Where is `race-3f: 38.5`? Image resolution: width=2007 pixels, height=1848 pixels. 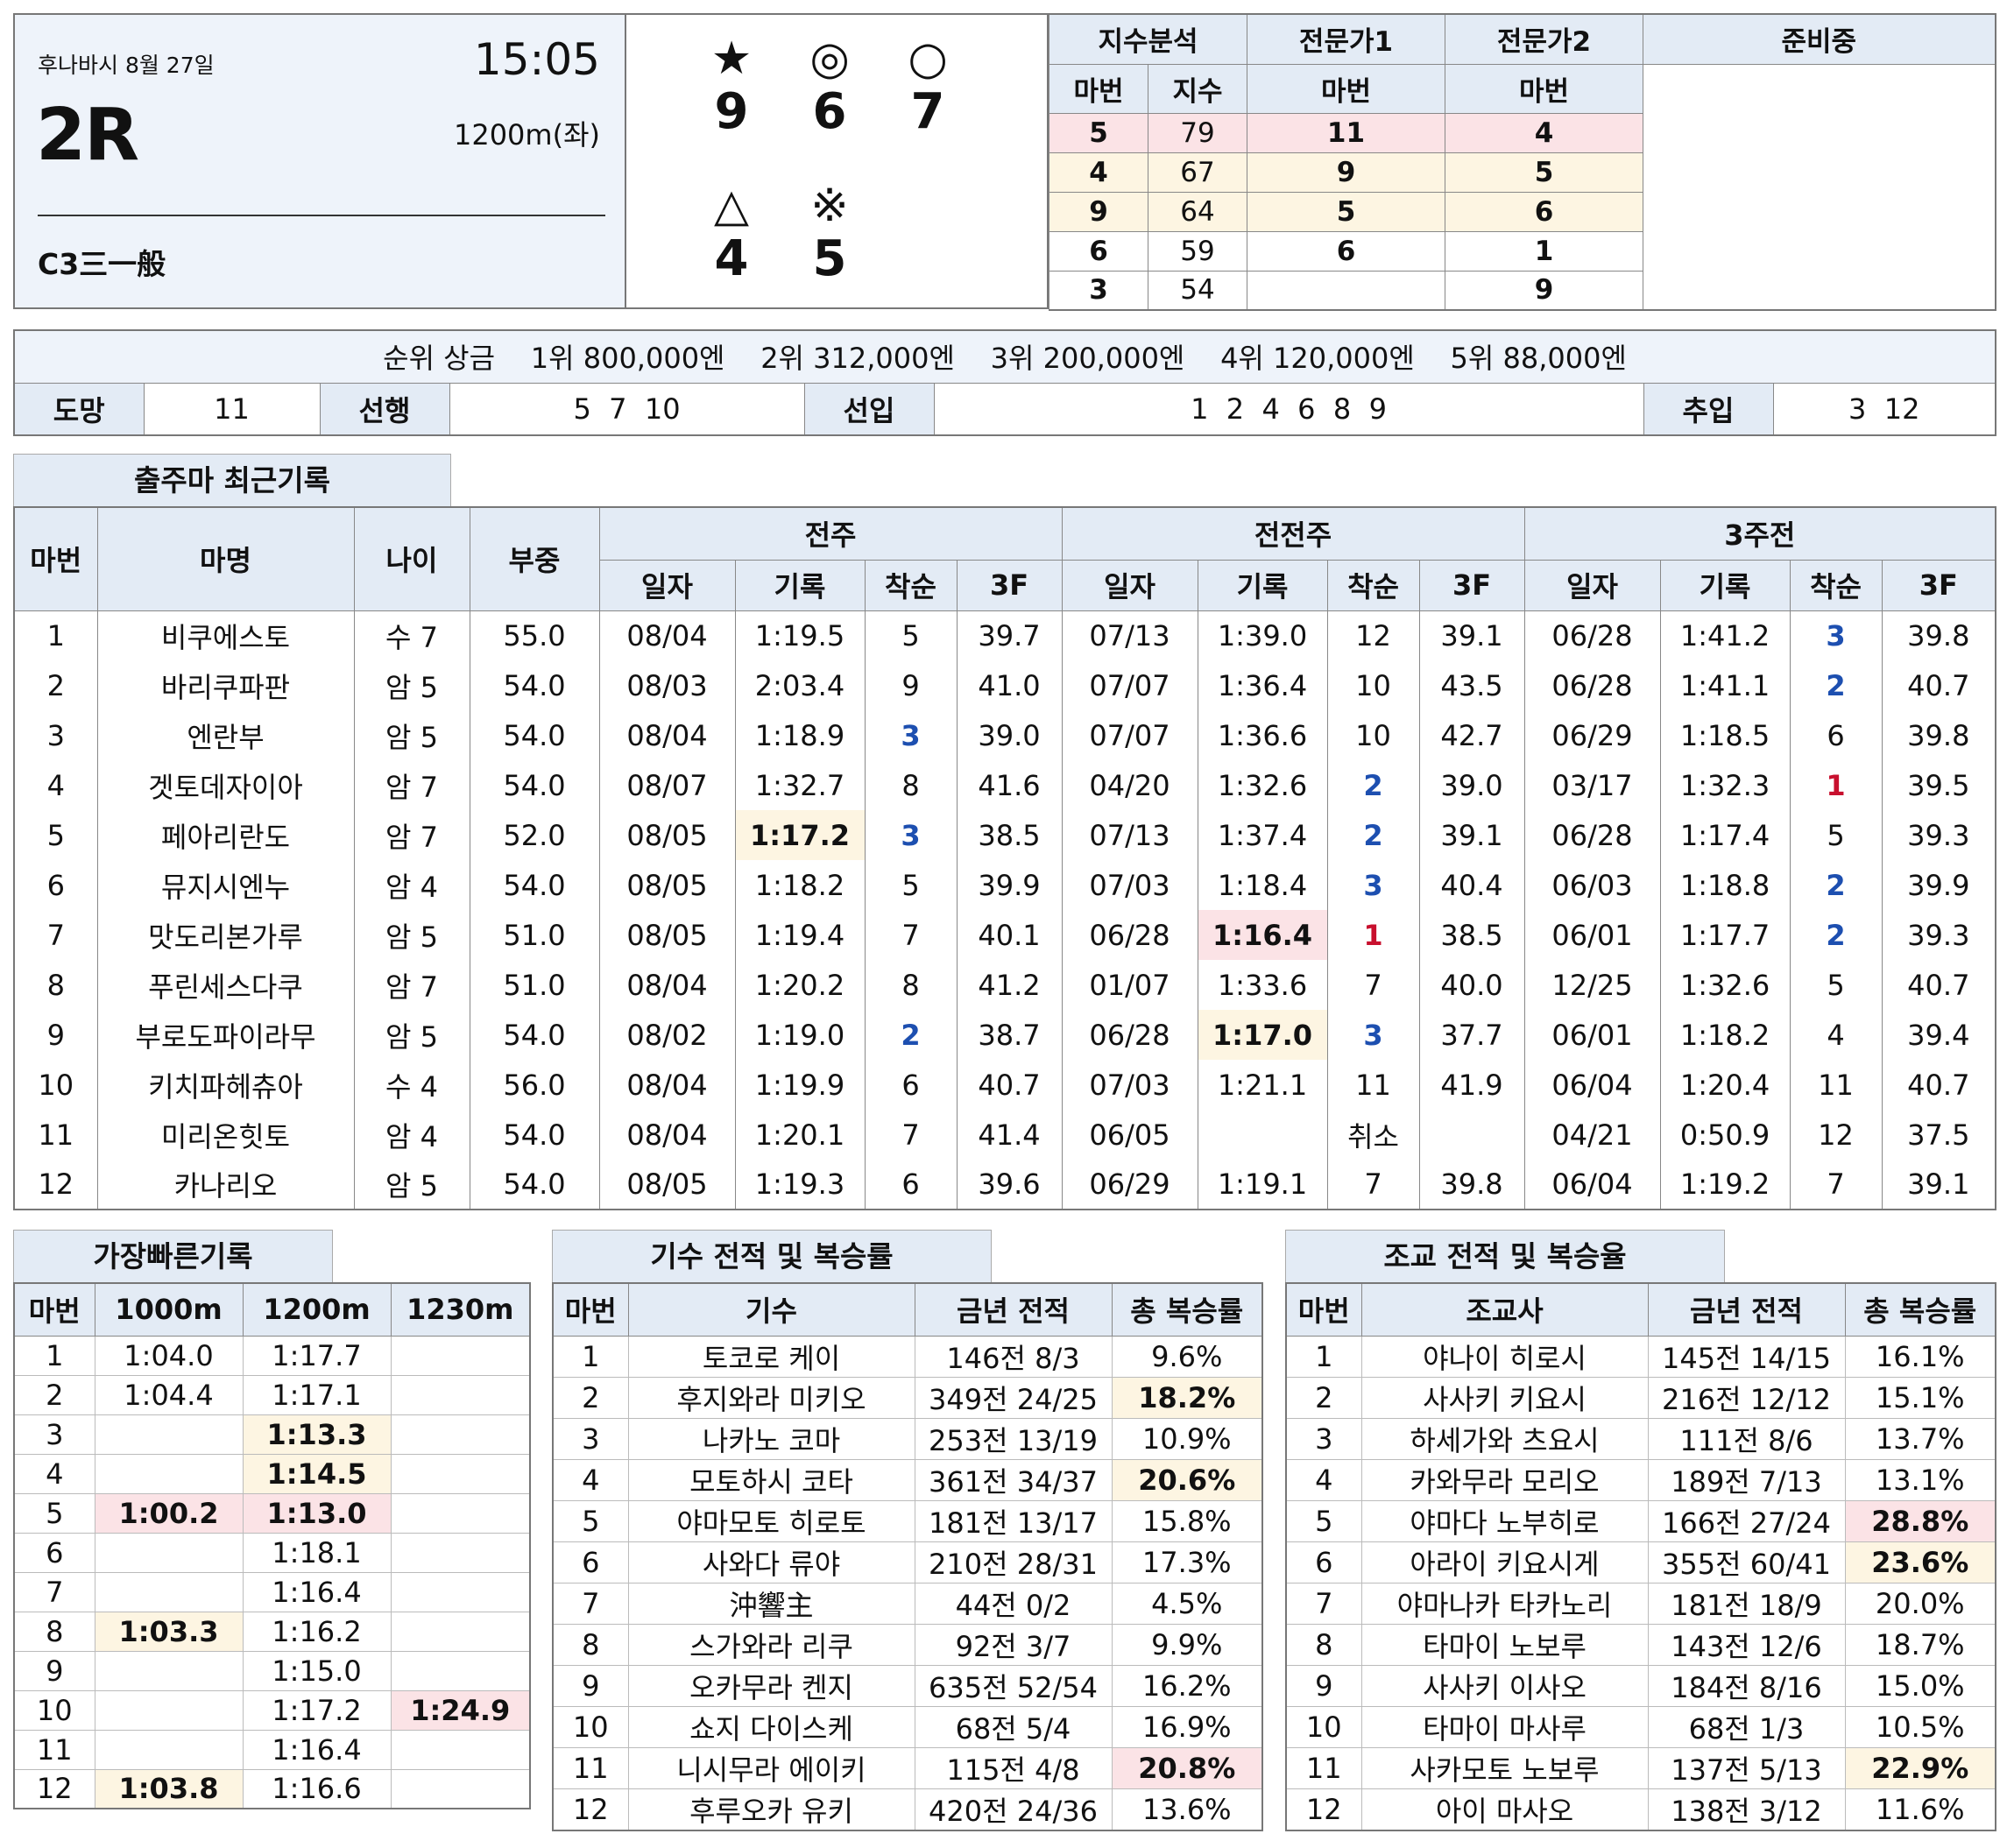
race-3f: 38.5 is located at coordinates (1472, 935).